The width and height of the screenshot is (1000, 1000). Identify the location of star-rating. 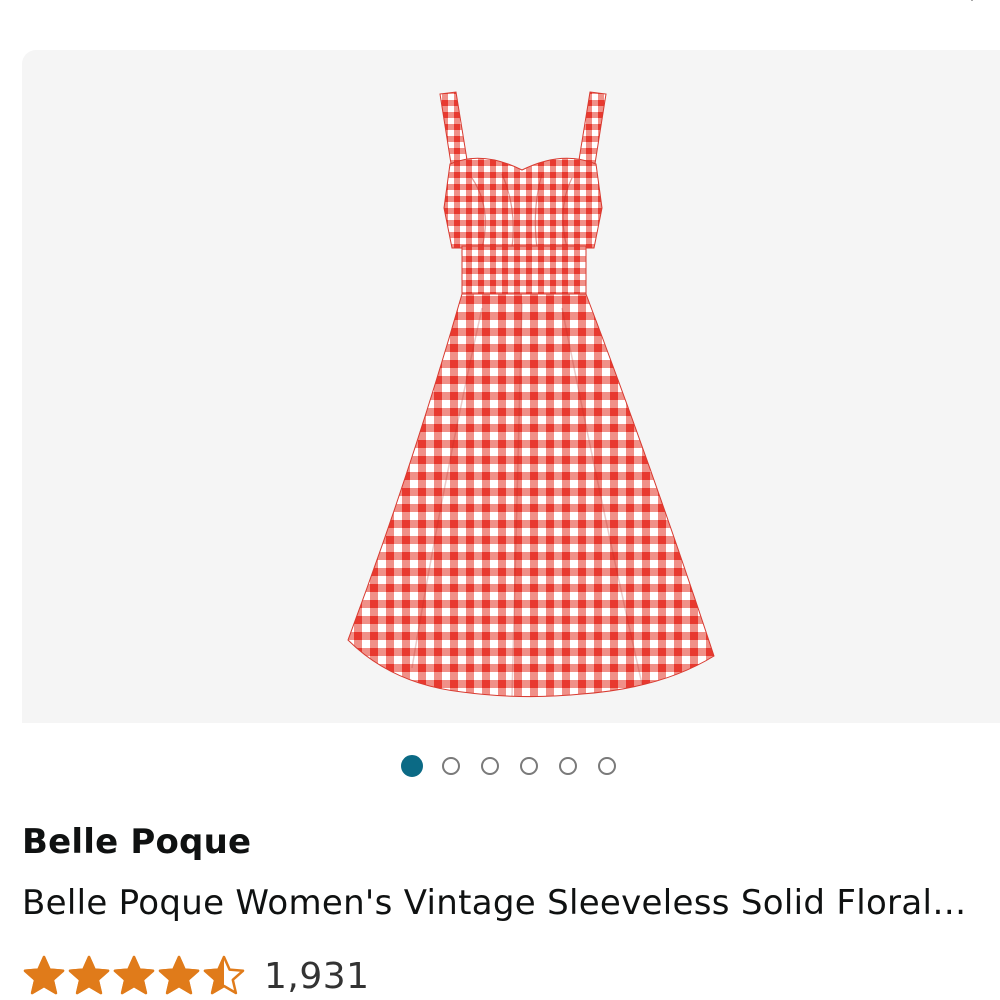
(134, 976).